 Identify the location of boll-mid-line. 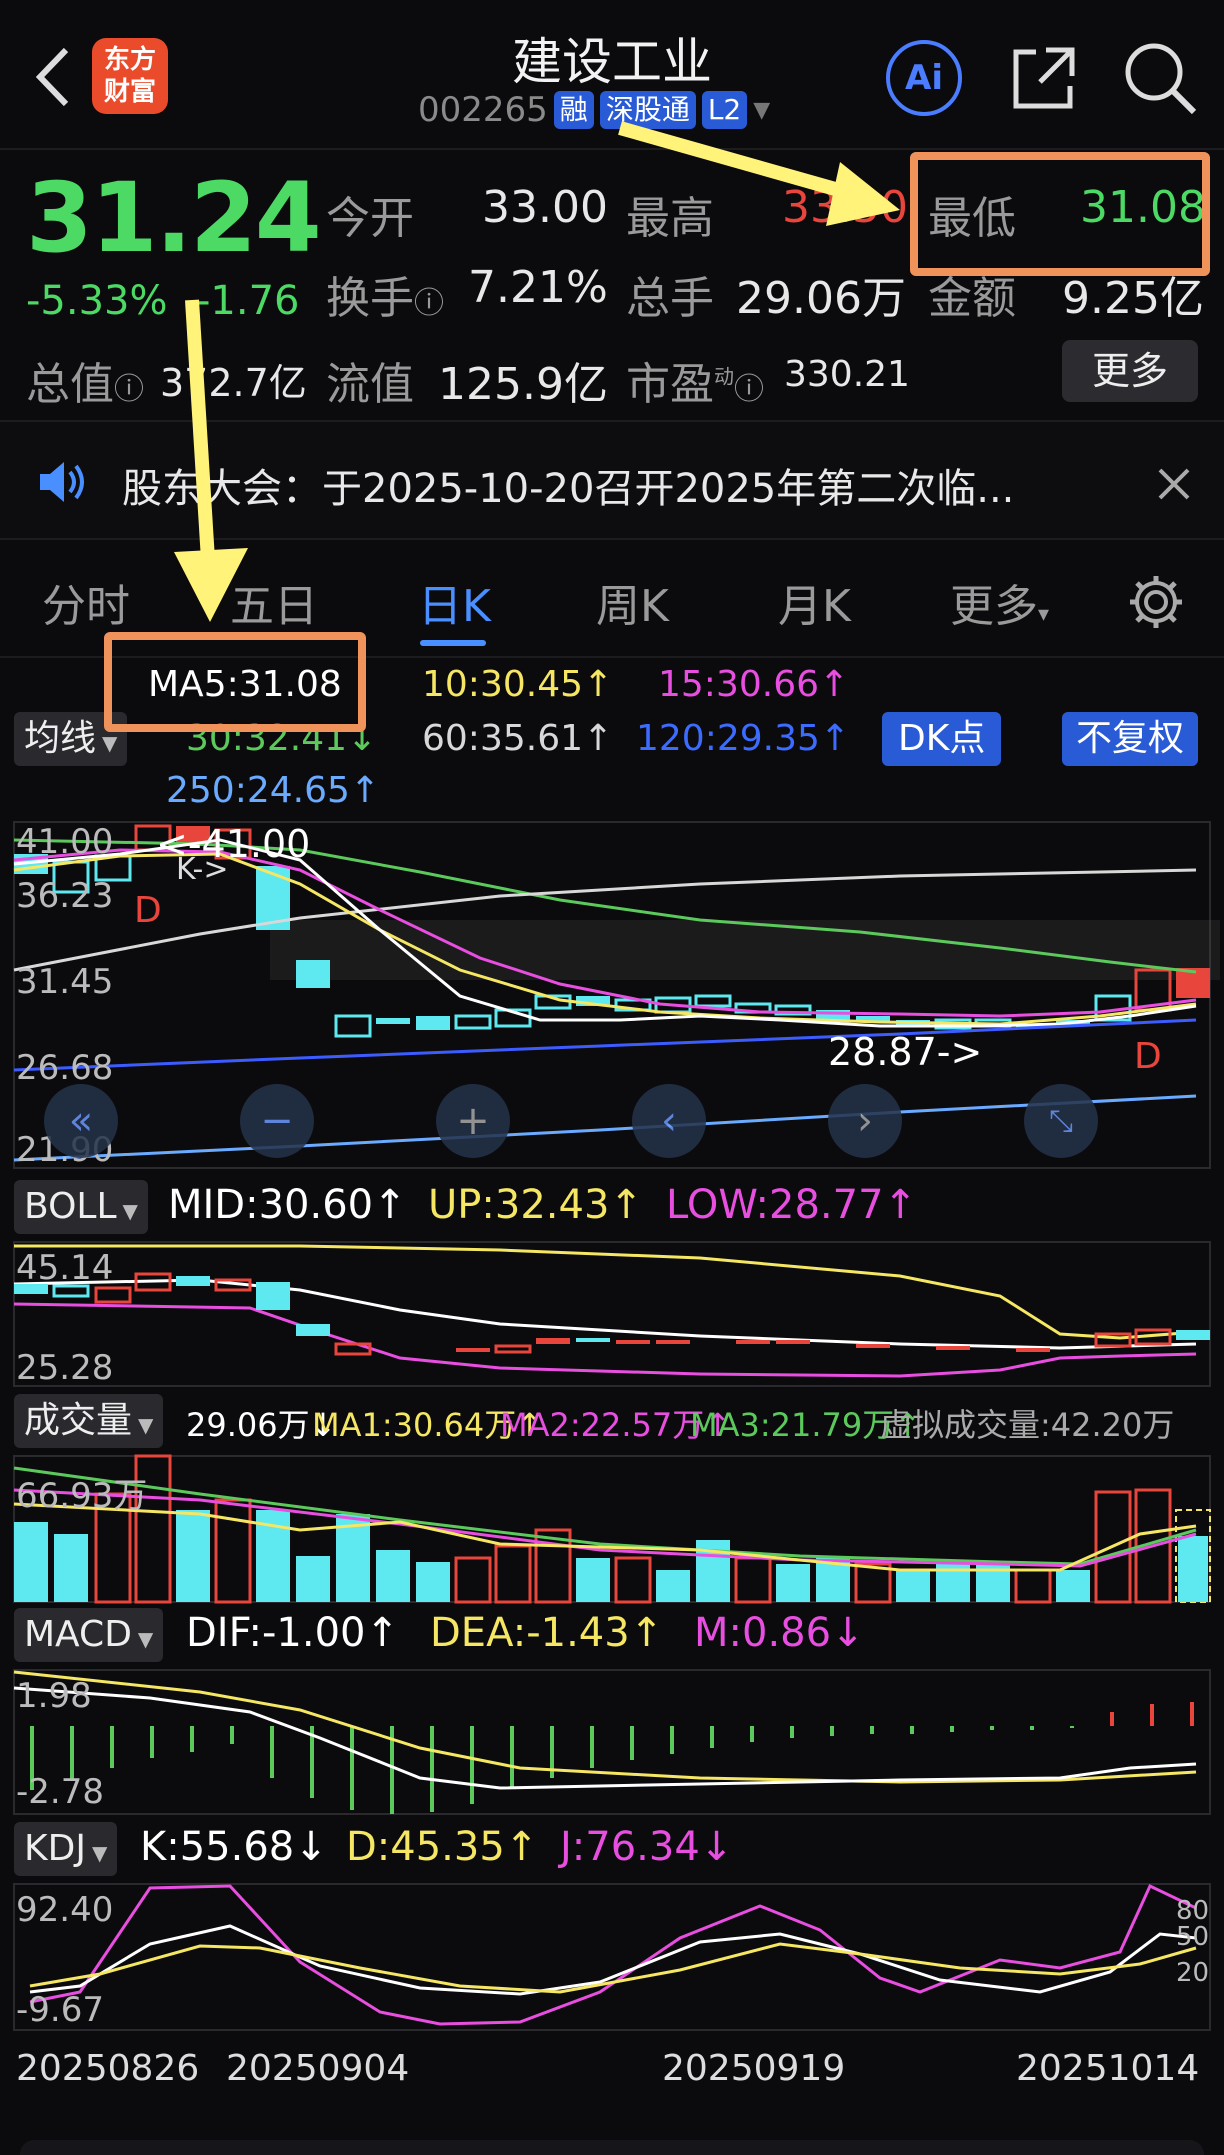
(605, 1314).